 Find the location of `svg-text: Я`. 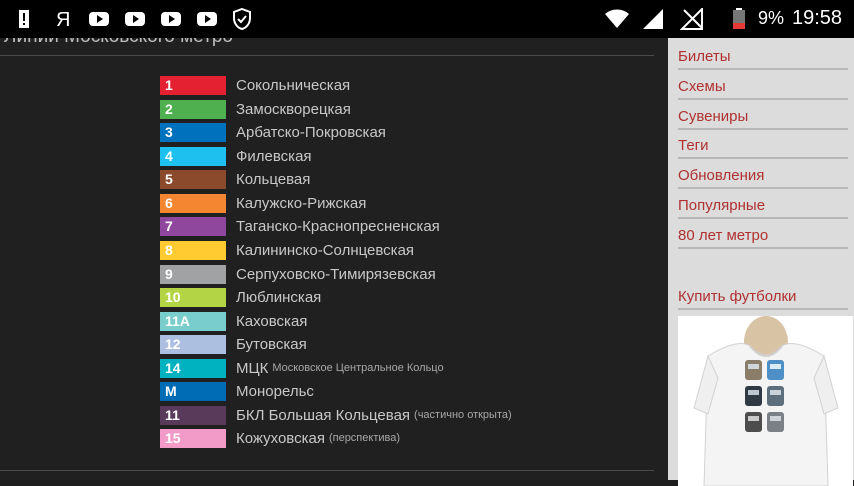

svg-text: Я is located at coordinates (63, 19).